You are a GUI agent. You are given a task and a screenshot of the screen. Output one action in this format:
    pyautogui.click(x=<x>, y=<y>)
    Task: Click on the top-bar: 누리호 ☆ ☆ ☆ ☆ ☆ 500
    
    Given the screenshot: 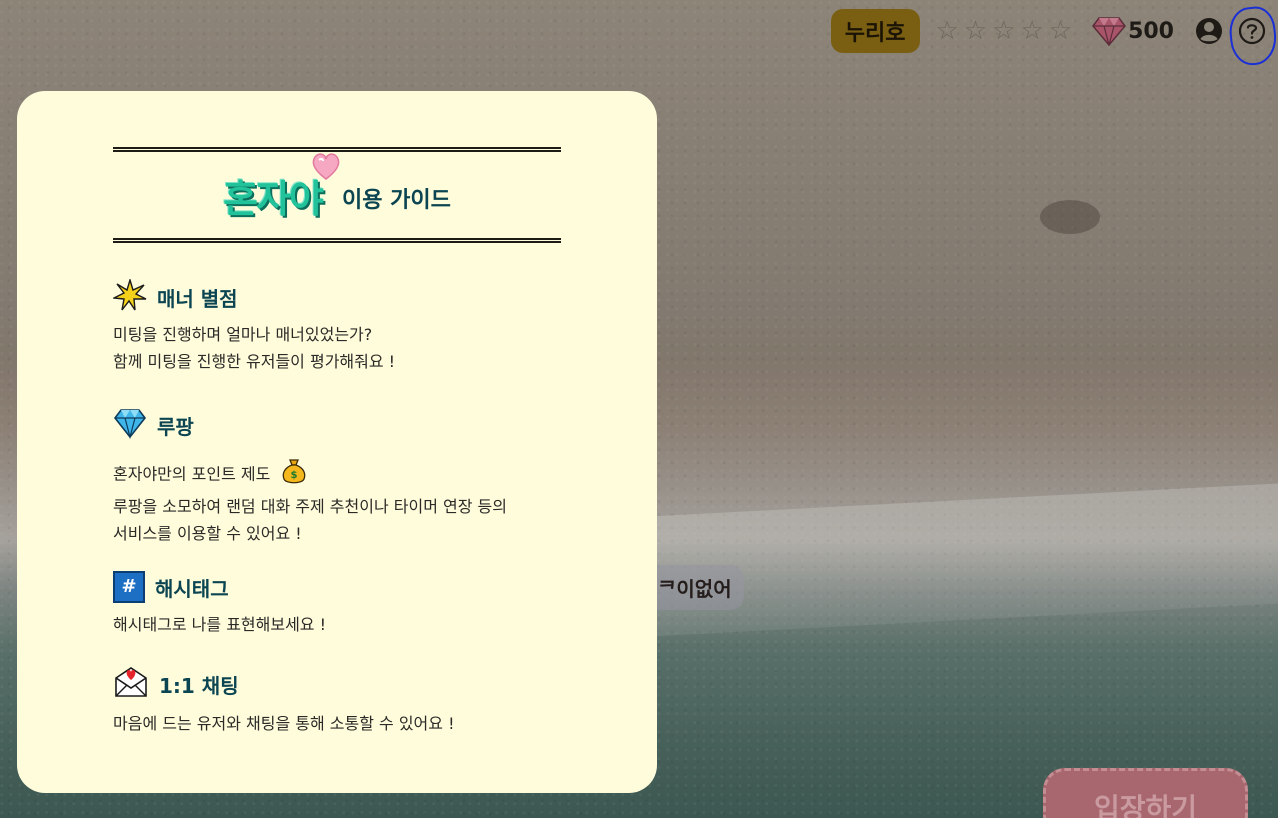 What is the action you would take?
    pyautogui.click(x=1054, y=36)
    